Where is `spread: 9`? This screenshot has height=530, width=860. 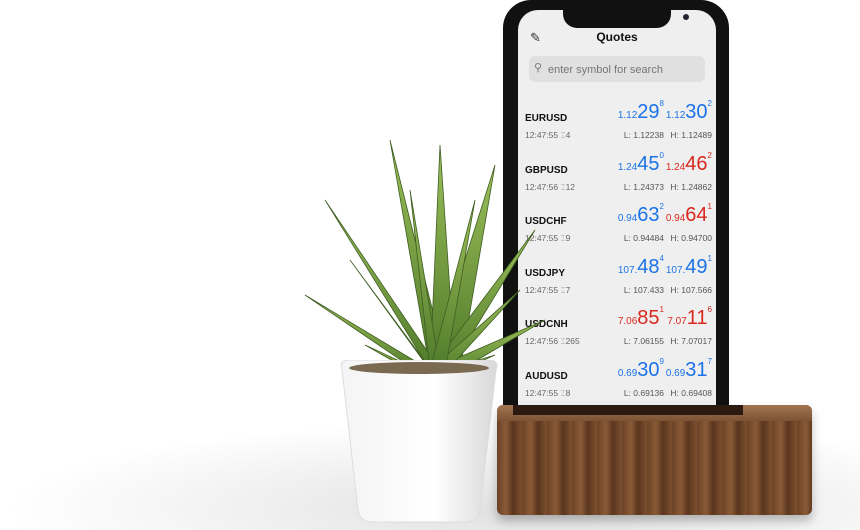 spread: 9 is located at coordinates (568, 238).